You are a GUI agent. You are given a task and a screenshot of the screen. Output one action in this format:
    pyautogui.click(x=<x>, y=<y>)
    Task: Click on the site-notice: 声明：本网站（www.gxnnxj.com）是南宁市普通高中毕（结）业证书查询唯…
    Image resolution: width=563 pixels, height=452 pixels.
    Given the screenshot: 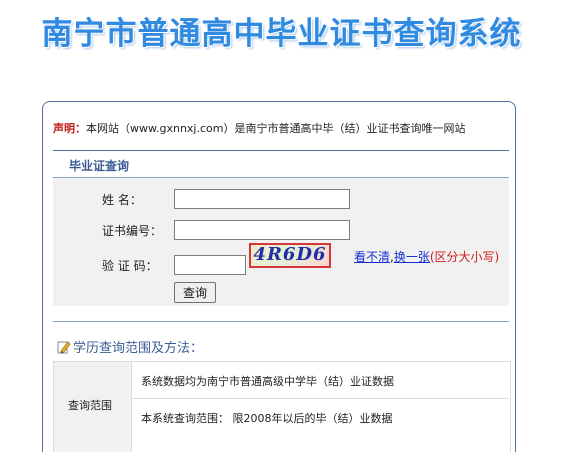 What is the action you would take?
    pyautogui.click(x=259, y=128)
    